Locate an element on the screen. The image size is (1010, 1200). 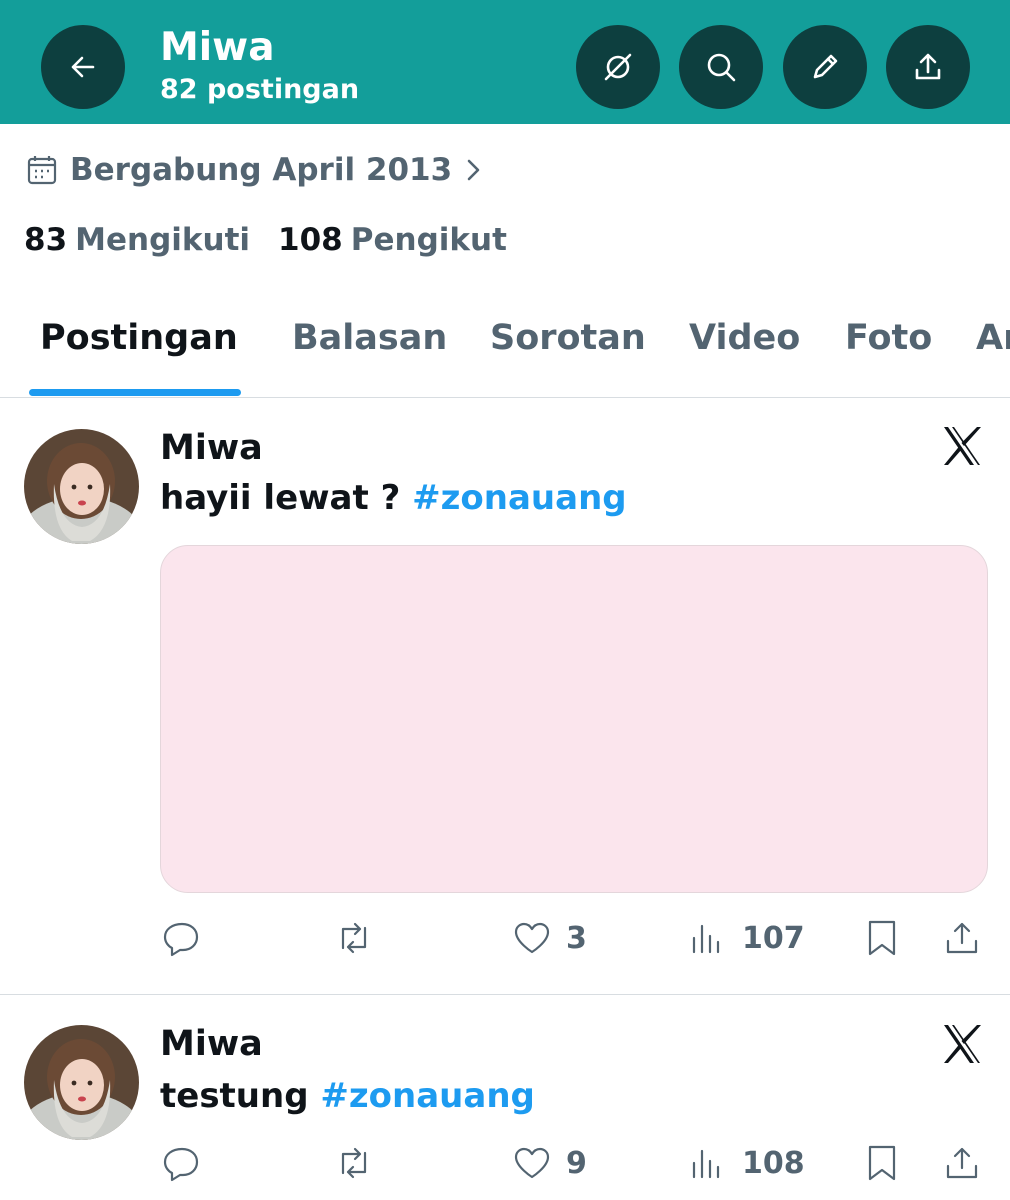
views-button: 107 is located at coordinates (745, 938).